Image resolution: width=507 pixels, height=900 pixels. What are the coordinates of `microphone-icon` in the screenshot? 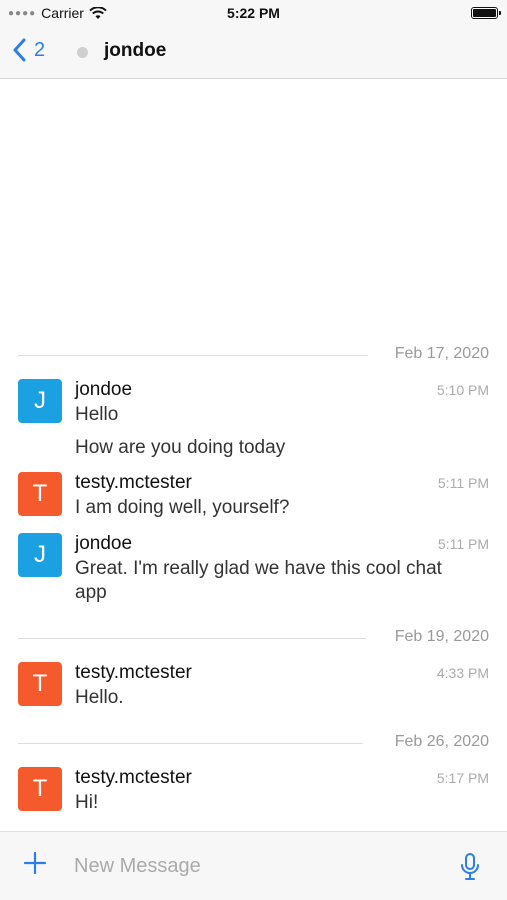 It's located at (470, 866).